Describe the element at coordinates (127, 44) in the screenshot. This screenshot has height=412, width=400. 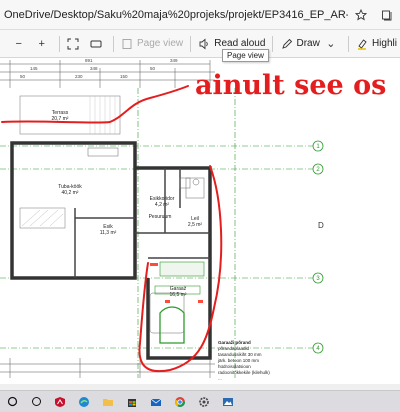
I see `page-view-icon` at that location.